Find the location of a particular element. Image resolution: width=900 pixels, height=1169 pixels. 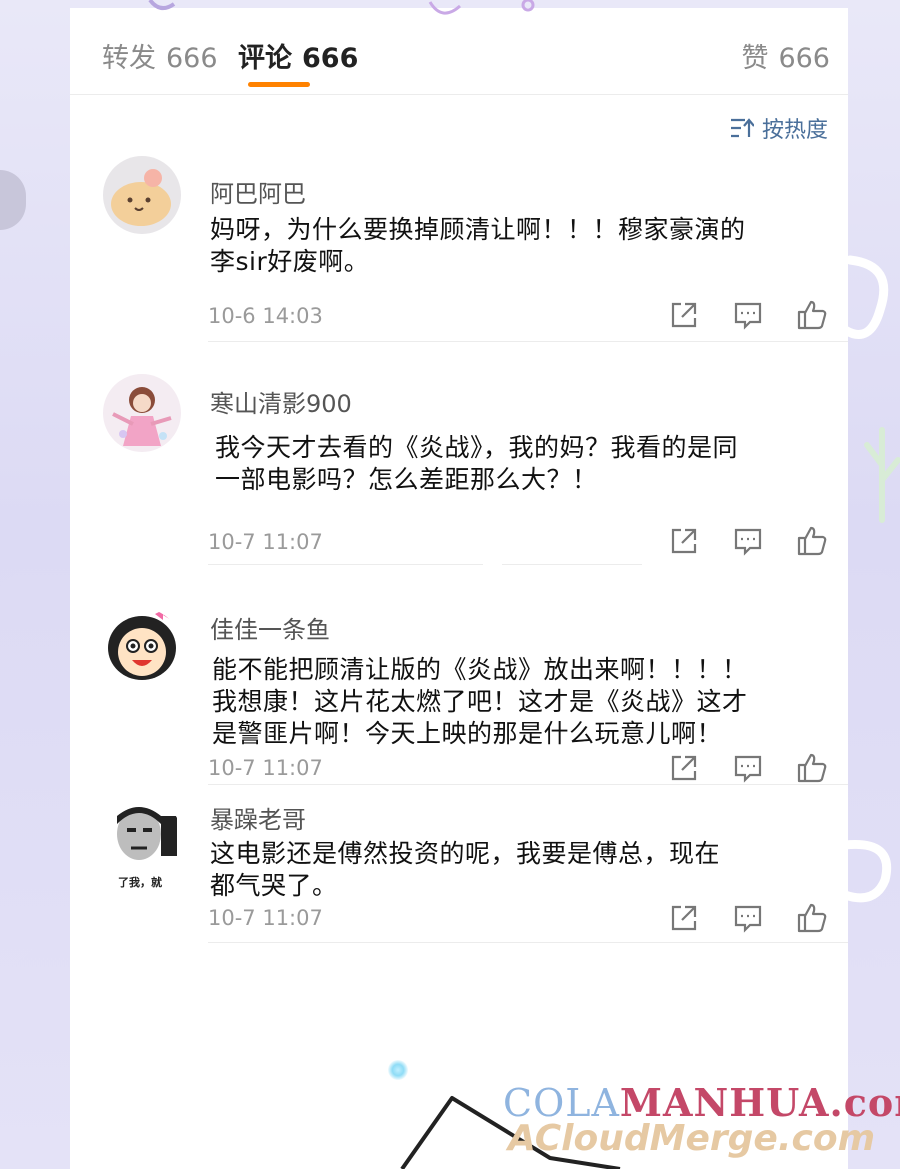

background-plant is located at coordinates (882, 475).